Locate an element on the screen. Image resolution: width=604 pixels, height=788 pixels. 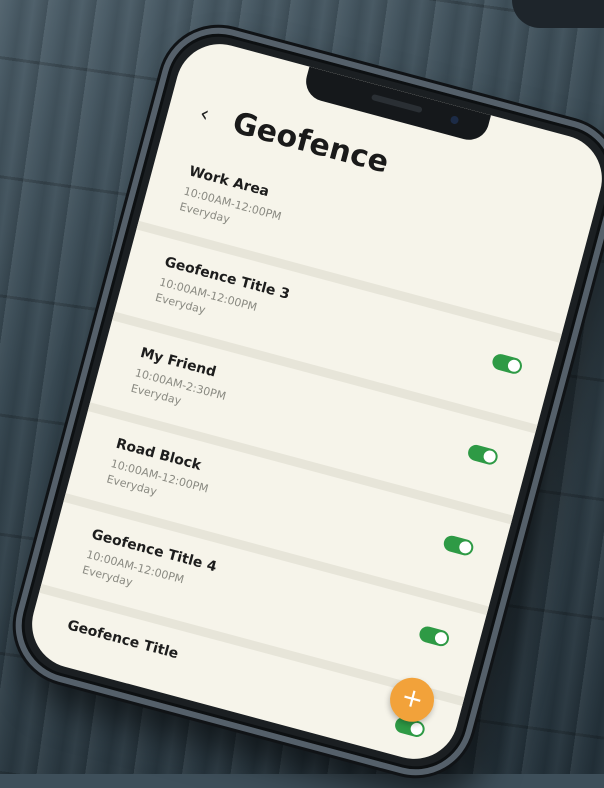
background-object is located at coordinates (558, 14).